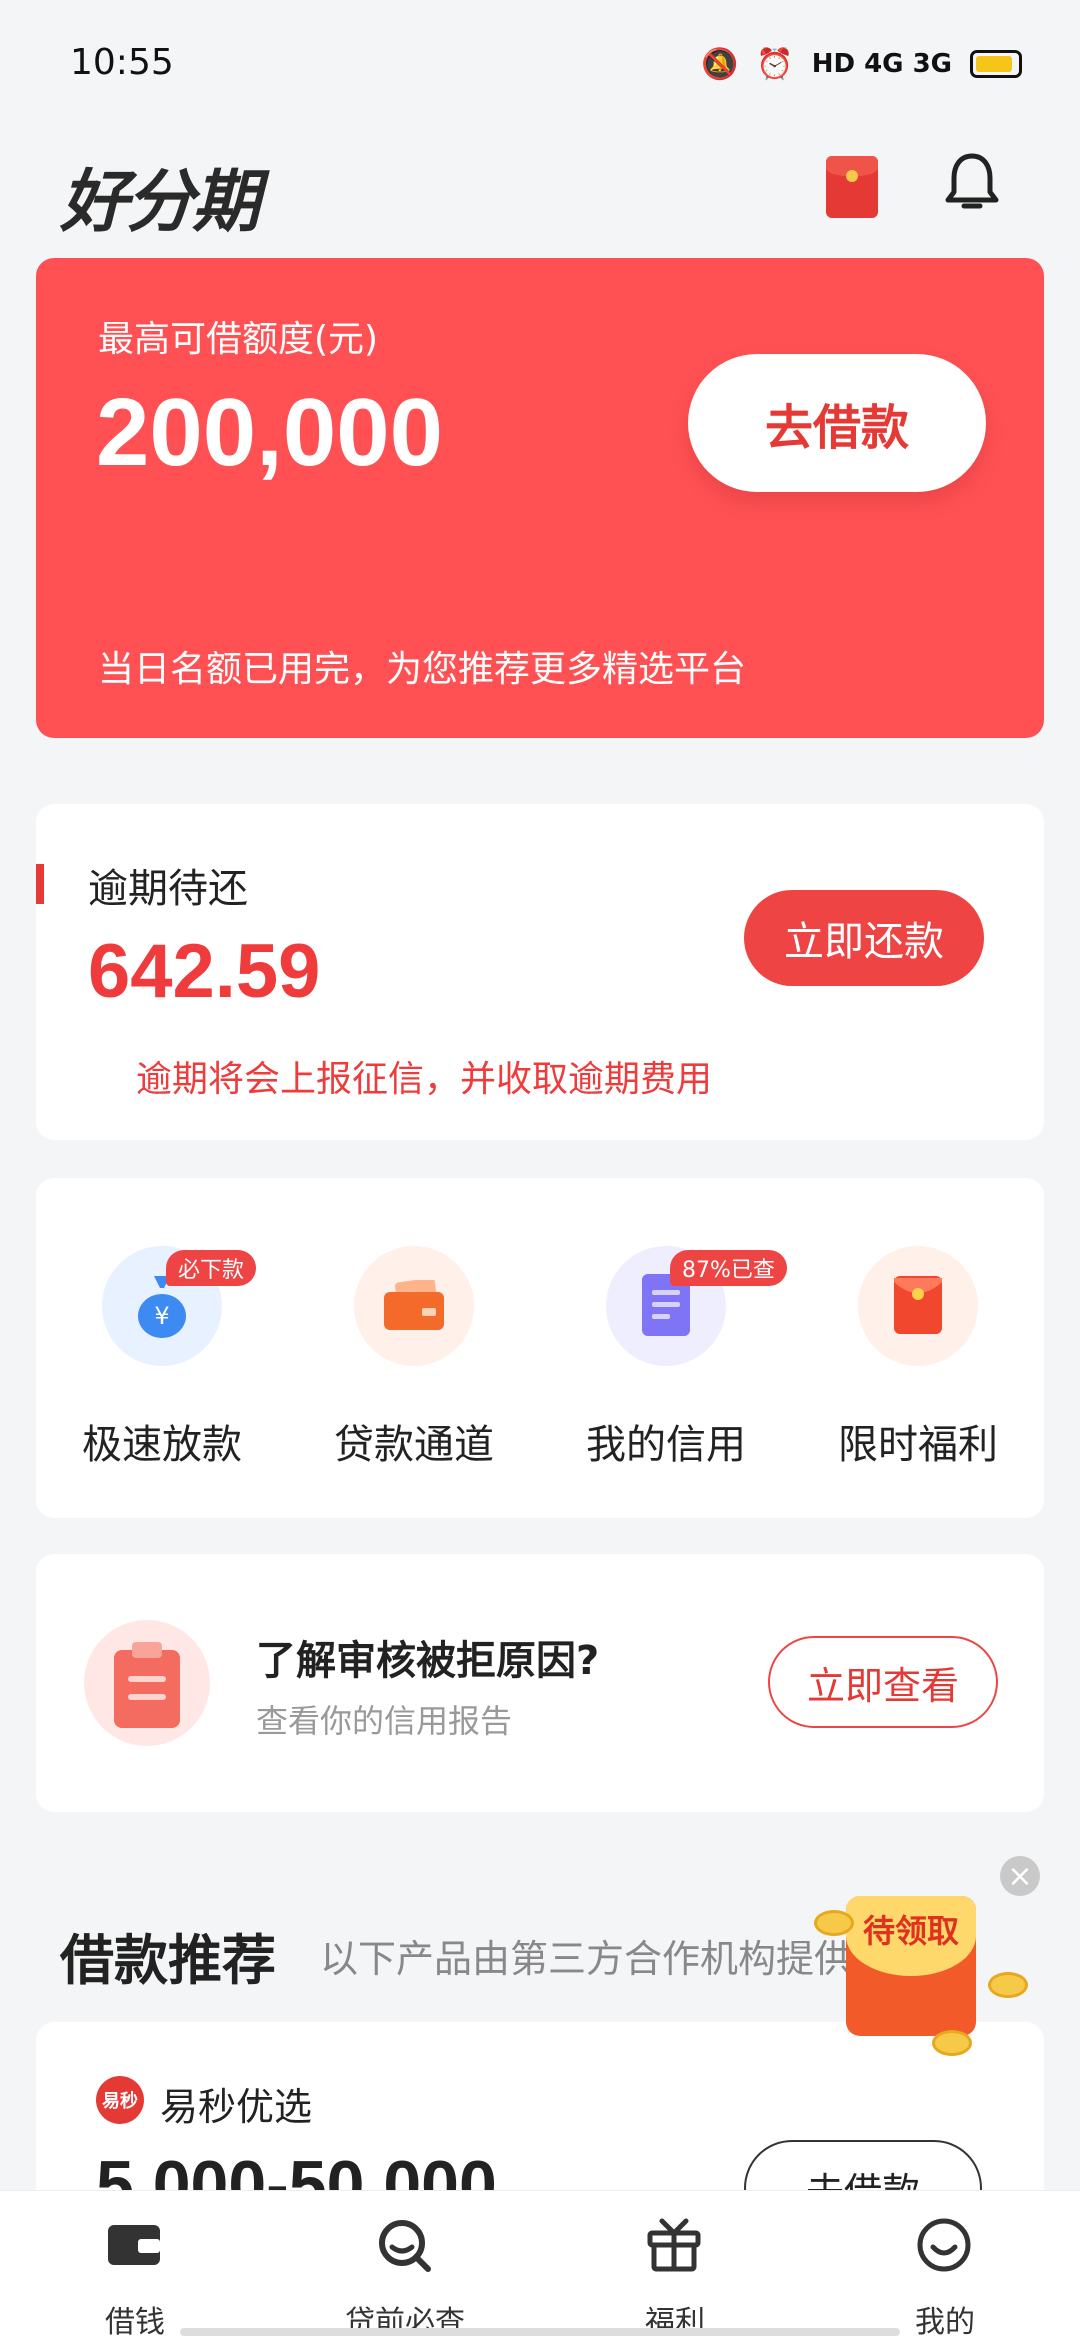 The height and width of the screenshot is (2340, 1080). I want to click on bottom-nav: 借钱 贷前必查 福利 我的, so click(540, 2265).